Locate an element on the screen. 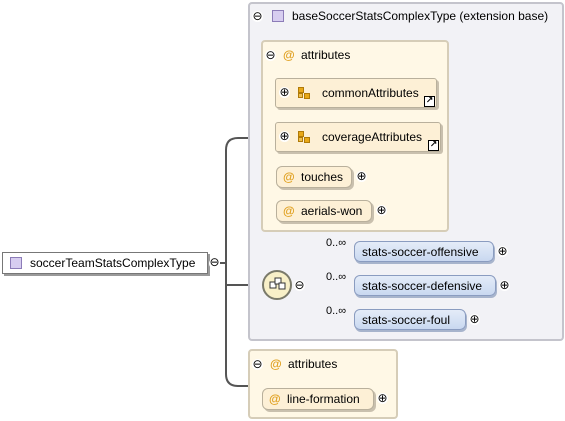 Image resolution: width=565 pixels, height=421 pixels. element-stats-soccer-foul: stats-soccer-foul is located at coordinates (410, 319).